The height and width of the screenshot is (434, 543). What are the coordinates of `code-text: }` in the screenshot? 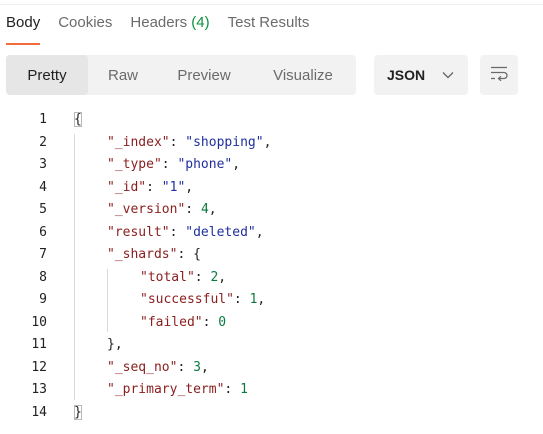 It's located at (78, 413).